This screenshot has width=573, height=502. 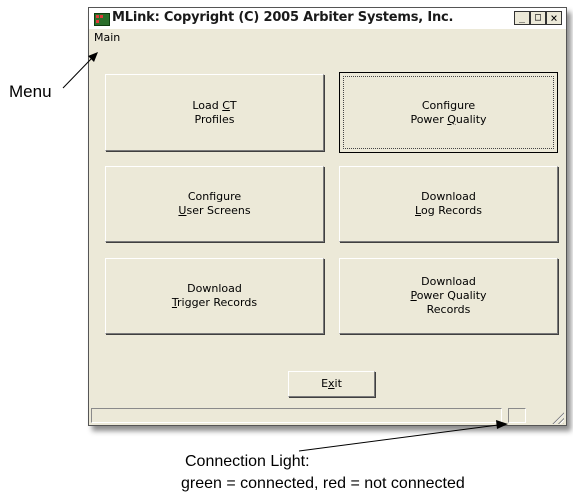 I want to click on button-label: User Screens, so click(x=214, y=210).